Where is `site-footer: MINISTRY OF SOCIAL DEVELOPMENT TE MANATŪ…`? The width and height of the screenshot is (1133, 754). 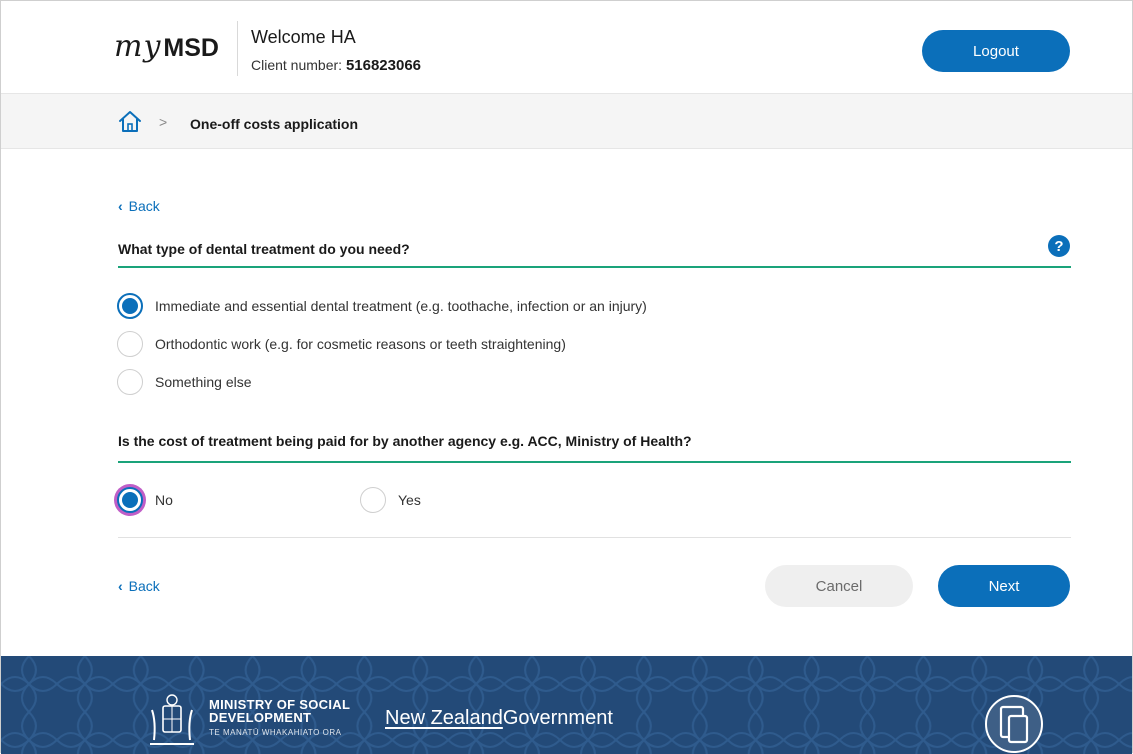 site-footer: MINISTRY OF SOCIAL DEVELOPMENT TE MANATŪ… is located at coordinates (566, 705).